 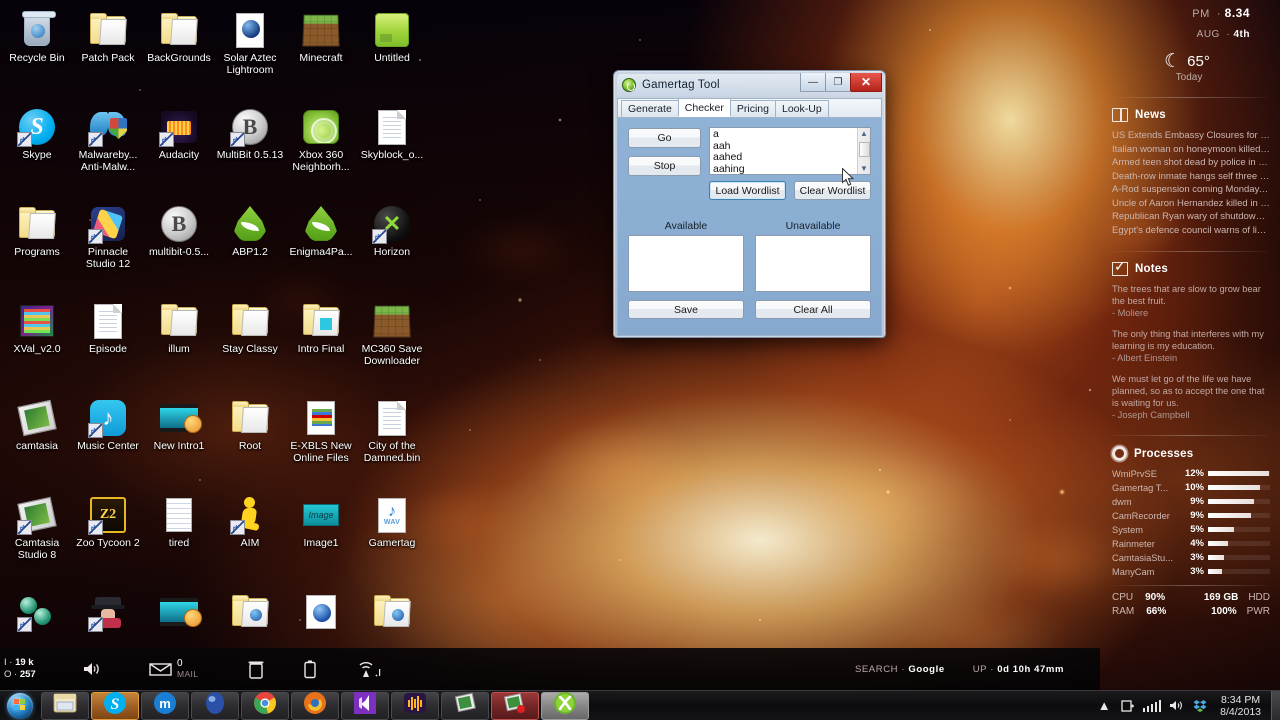 I want to click on stop-button: Stop, so click(x=664, y=166).